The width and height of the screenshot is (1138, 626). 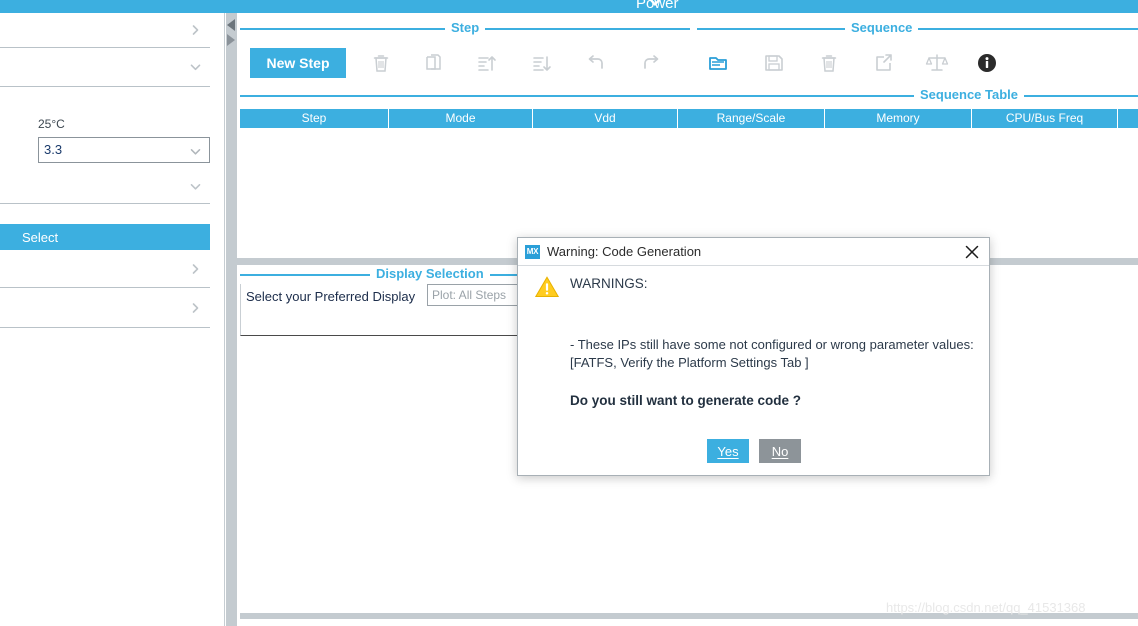 What do you see at coordinates (231, 40) in the screenshot?
I see `triangle-right-icon` at bounding box center [231, 40].